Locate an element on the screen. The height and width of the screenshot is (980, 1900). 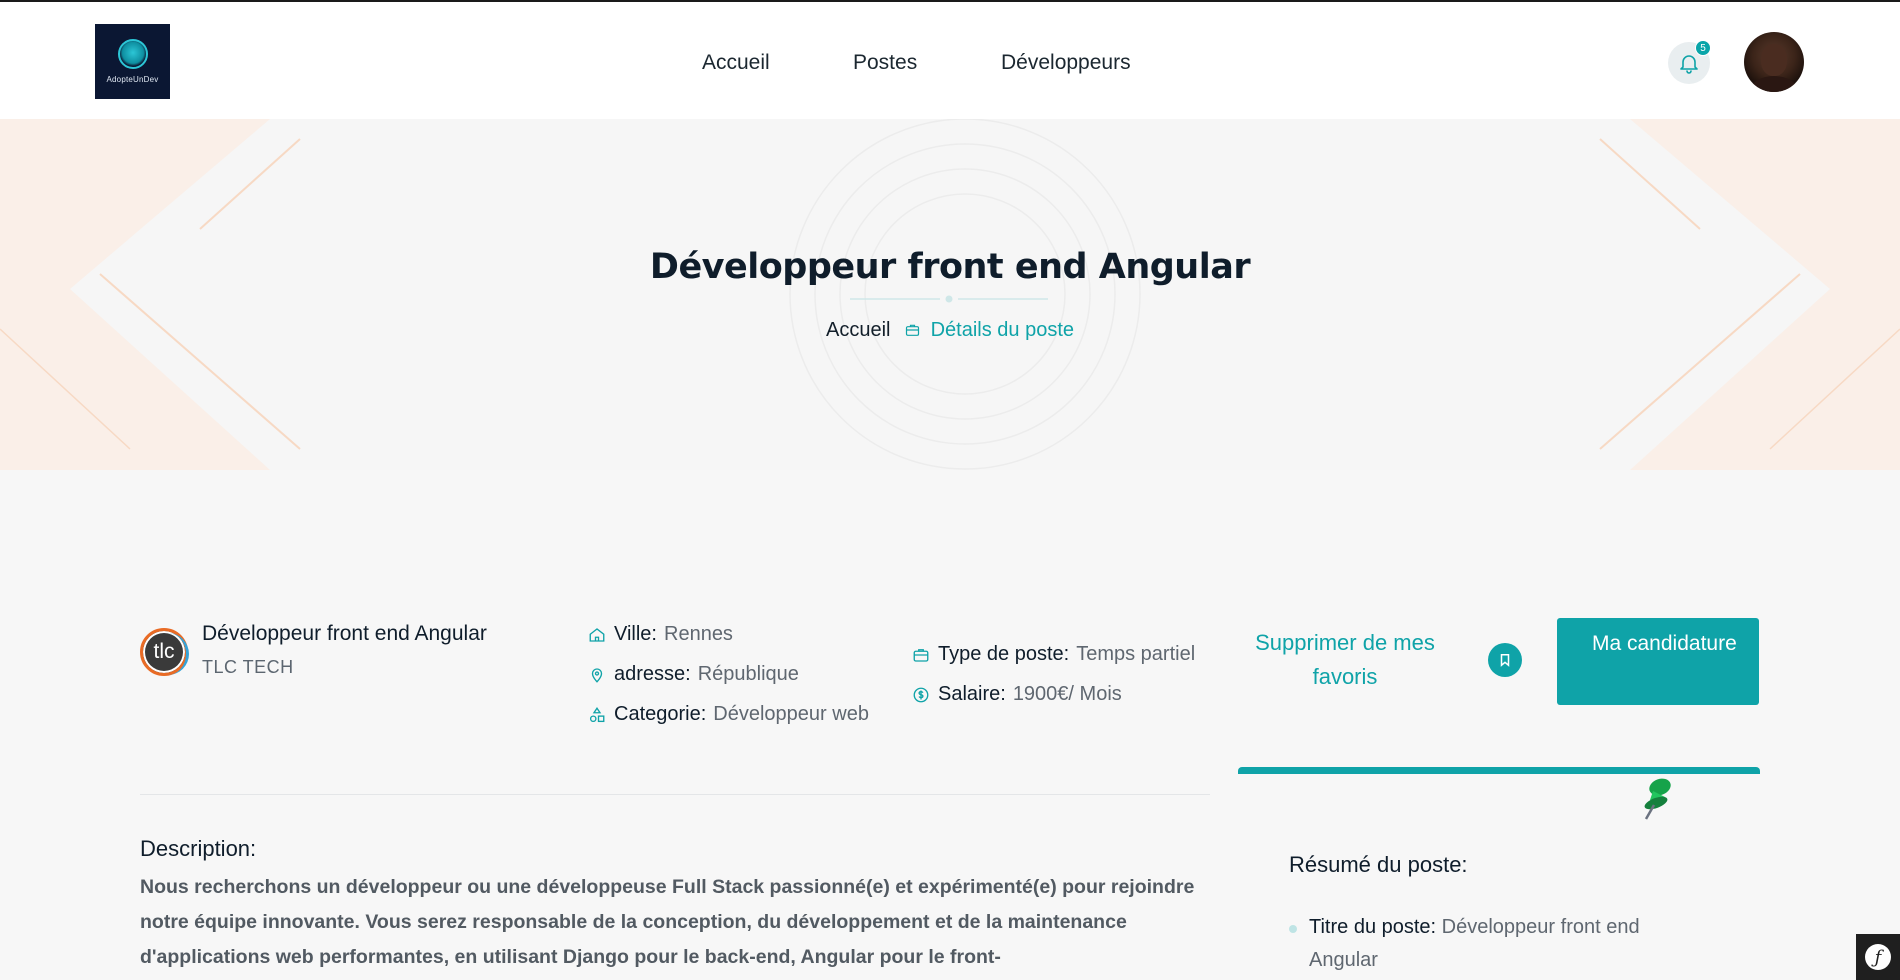
salaire-value: 1900€/ Mois is located at coordinates (1067, 694).